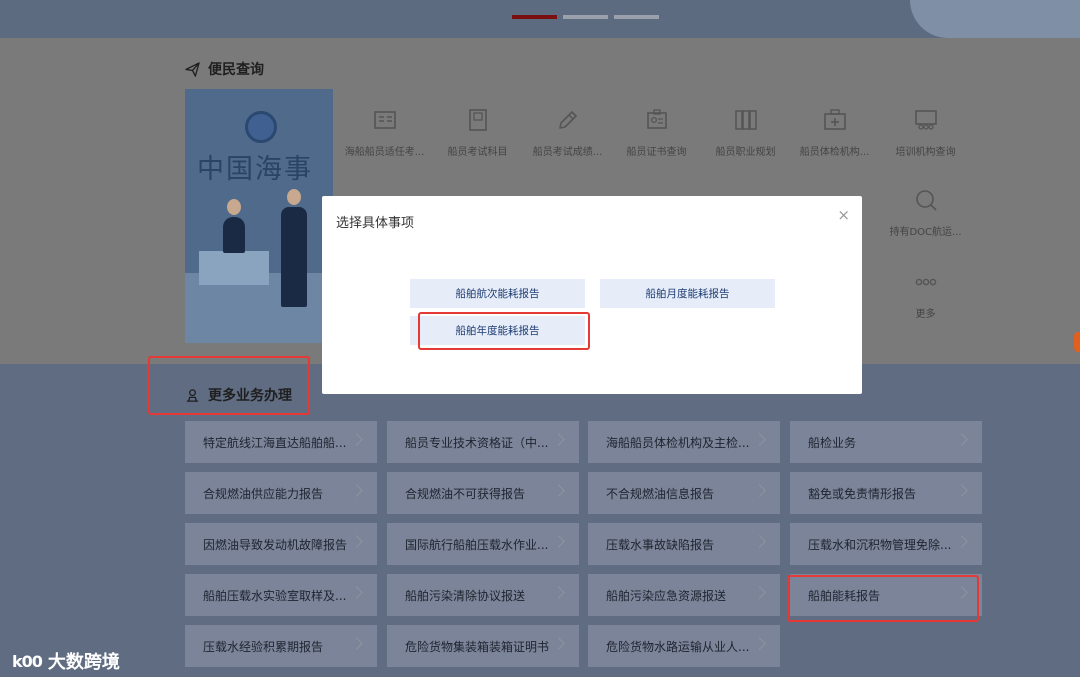 This screenshot has height=677, width=1080. What do you see at coordinates (83, 662) in the screenshot?
I see `watermark-text: 大数跨境` at bounding box center [83, 662].